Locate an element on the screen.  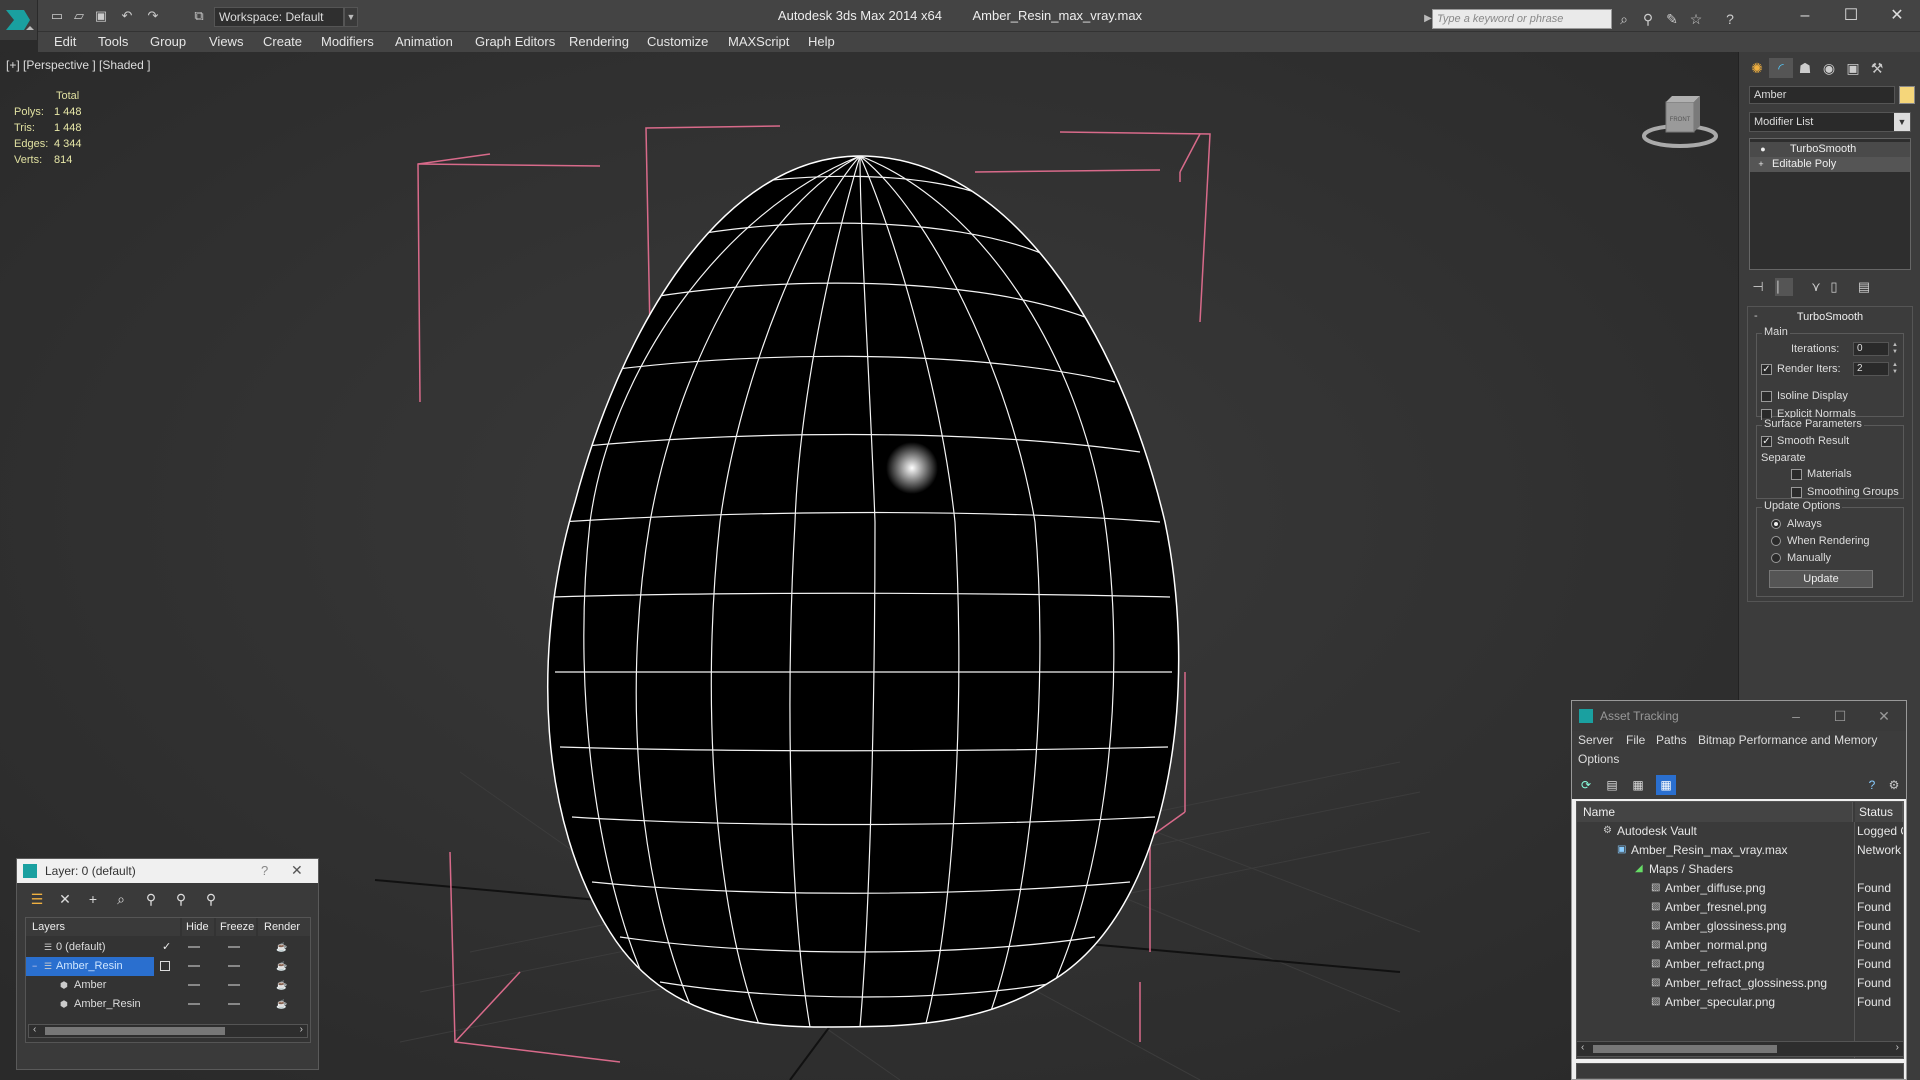
isoline-display-checkbox is located at coordinates (1766, 396).